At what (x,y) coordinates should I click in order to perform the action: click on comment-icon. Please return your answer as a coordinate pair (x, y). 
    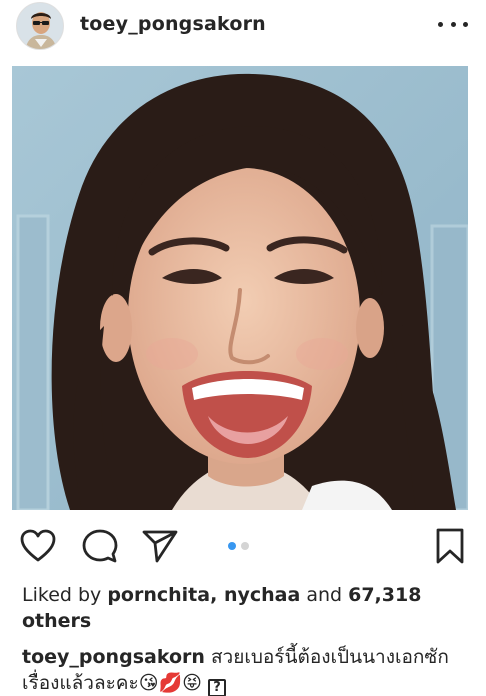
    Looking at the image, I should click on (100, 546).